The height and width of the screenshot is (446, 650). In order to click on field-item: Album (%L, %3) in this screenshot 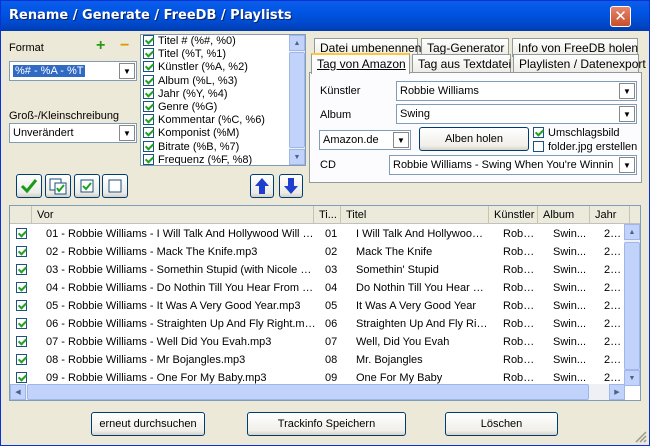, I will do `click(223, 81)`.